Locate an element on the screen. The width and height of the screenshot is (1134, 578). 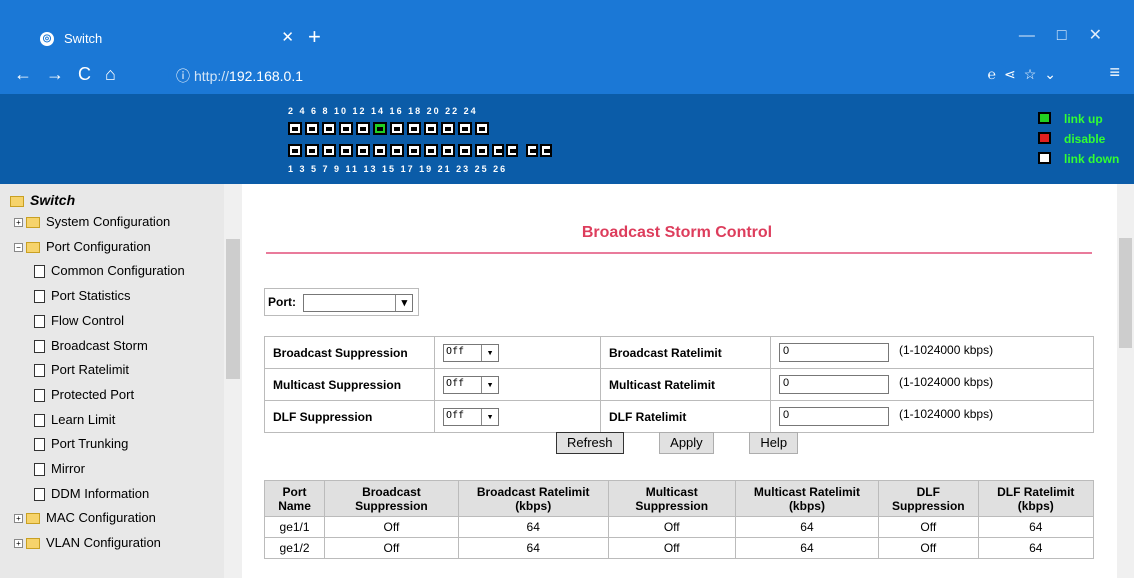
sidebar-item: + MAC Configuration is located at coordinates (85, 518).